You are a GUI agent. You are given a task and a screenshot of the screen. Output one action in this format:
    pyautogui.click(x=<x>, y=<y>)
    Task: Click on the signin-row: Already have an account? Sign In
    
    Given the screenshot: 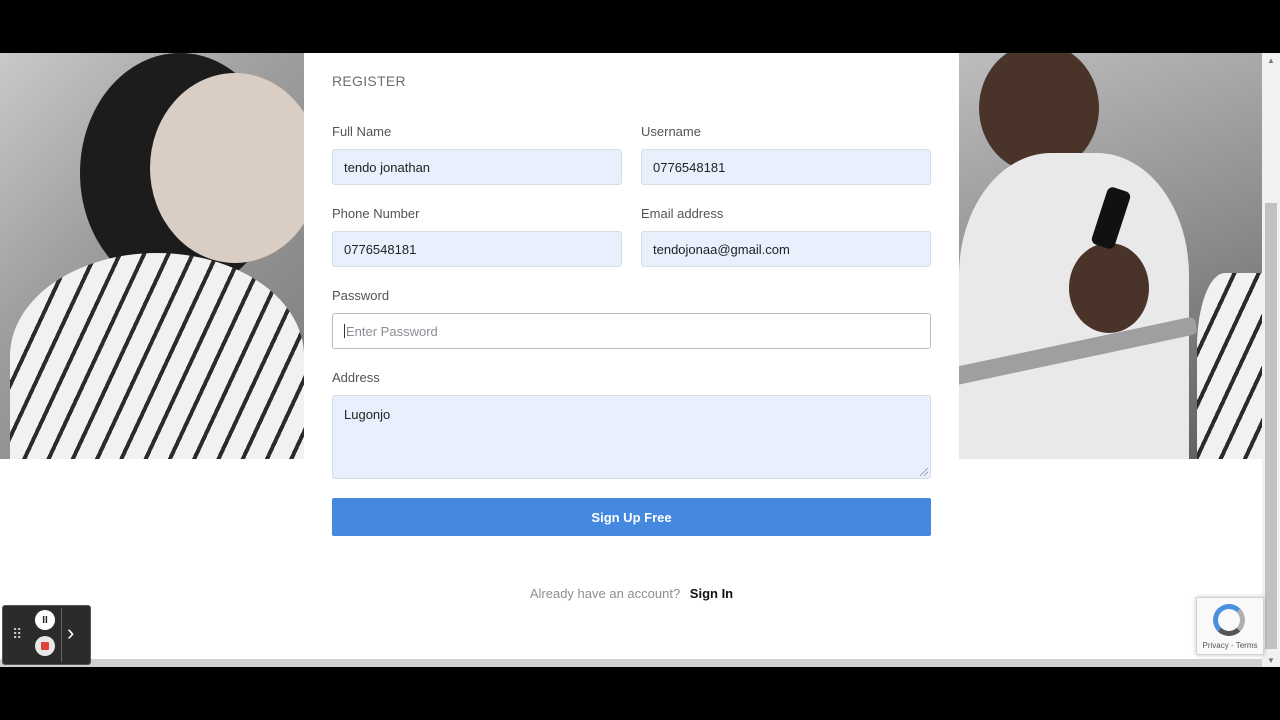 What is the action you would take?
    pyautogui.click(x=631, y=593)
    